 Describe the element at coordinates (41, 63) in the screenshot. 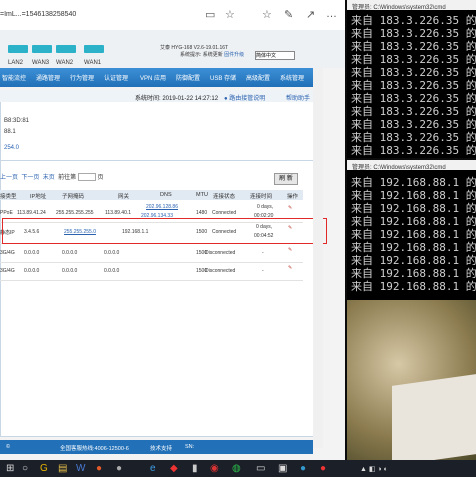

I see `port-label: WAN3` at that location.